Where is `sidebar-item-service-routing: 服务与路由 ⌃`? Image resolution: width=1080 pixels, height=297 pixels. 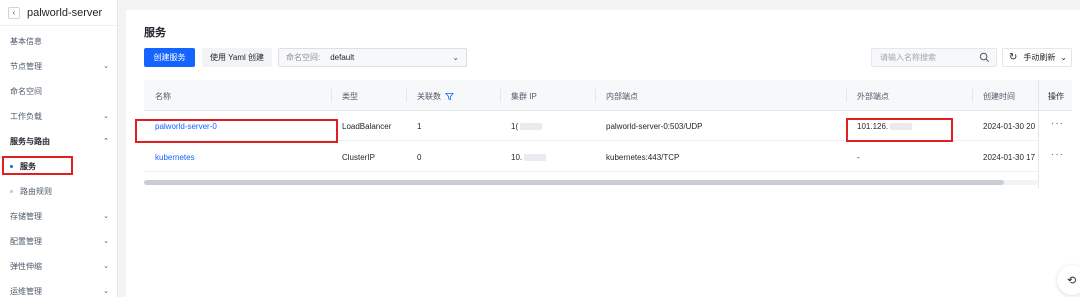 sidebar-item-service-routing: 服务与路由 ⌃ is located at coordinates (59, 141).